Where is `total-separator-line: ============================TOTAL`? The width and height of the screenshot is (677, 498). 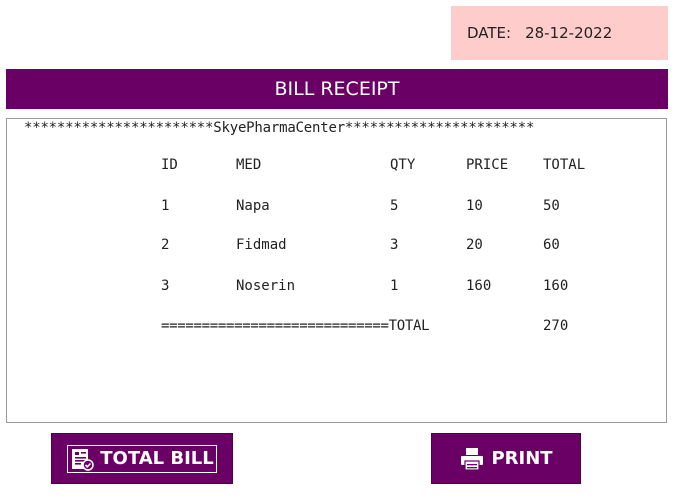 total-separator-line: ============================TOTAL is located at coordinates (295, 326).